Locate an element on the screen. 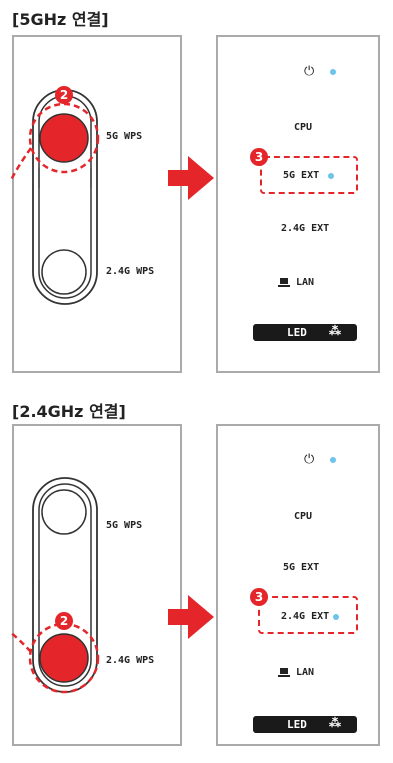 This screenshot has height=763, width=393. power-led is located at coordinates (333, 460).